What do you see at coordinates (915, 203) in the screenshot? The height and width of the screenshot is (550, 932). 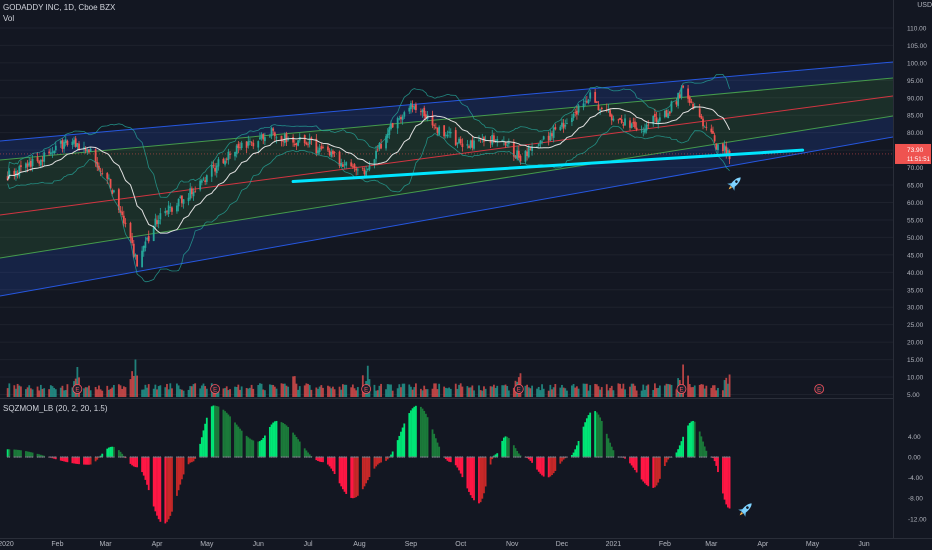 I see `price-tick-label: 60.00` at bounding box center [915, 203].